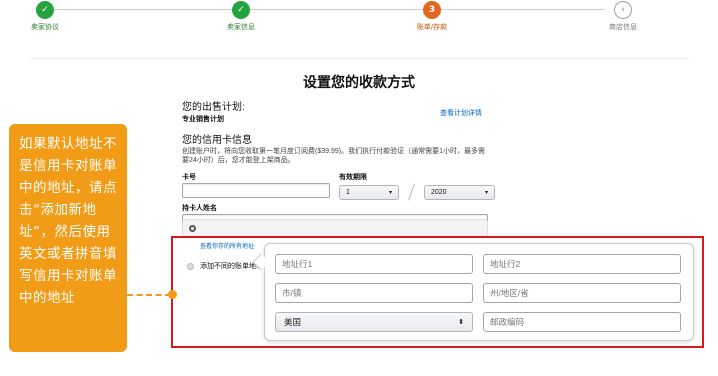 The width and height of the screenshot is (718, 376). I want to click on expiry-year-value: 2020, so click(439, 192).